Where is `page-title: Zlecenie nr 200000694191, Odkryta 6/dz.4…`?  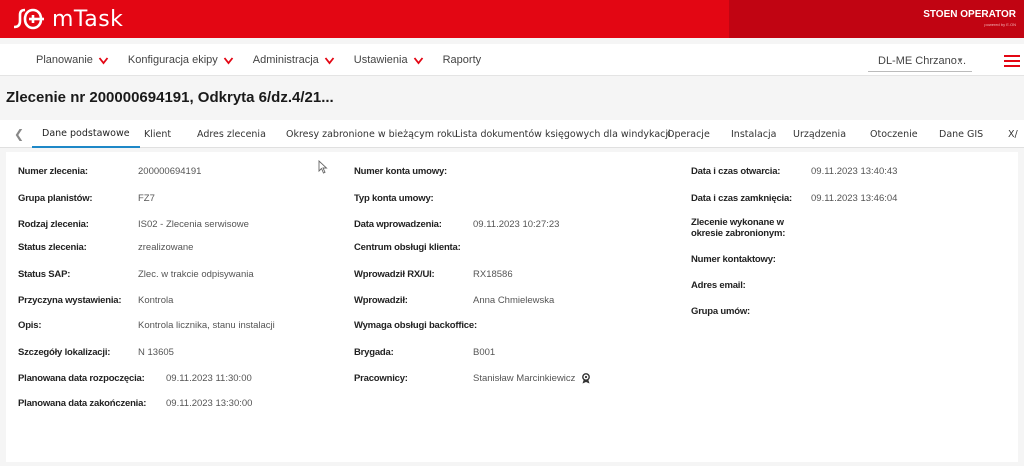 page-title: Zlecenie nr 200000694191, Odkryta 6/dz.4… is located at coordinates (170, 97).